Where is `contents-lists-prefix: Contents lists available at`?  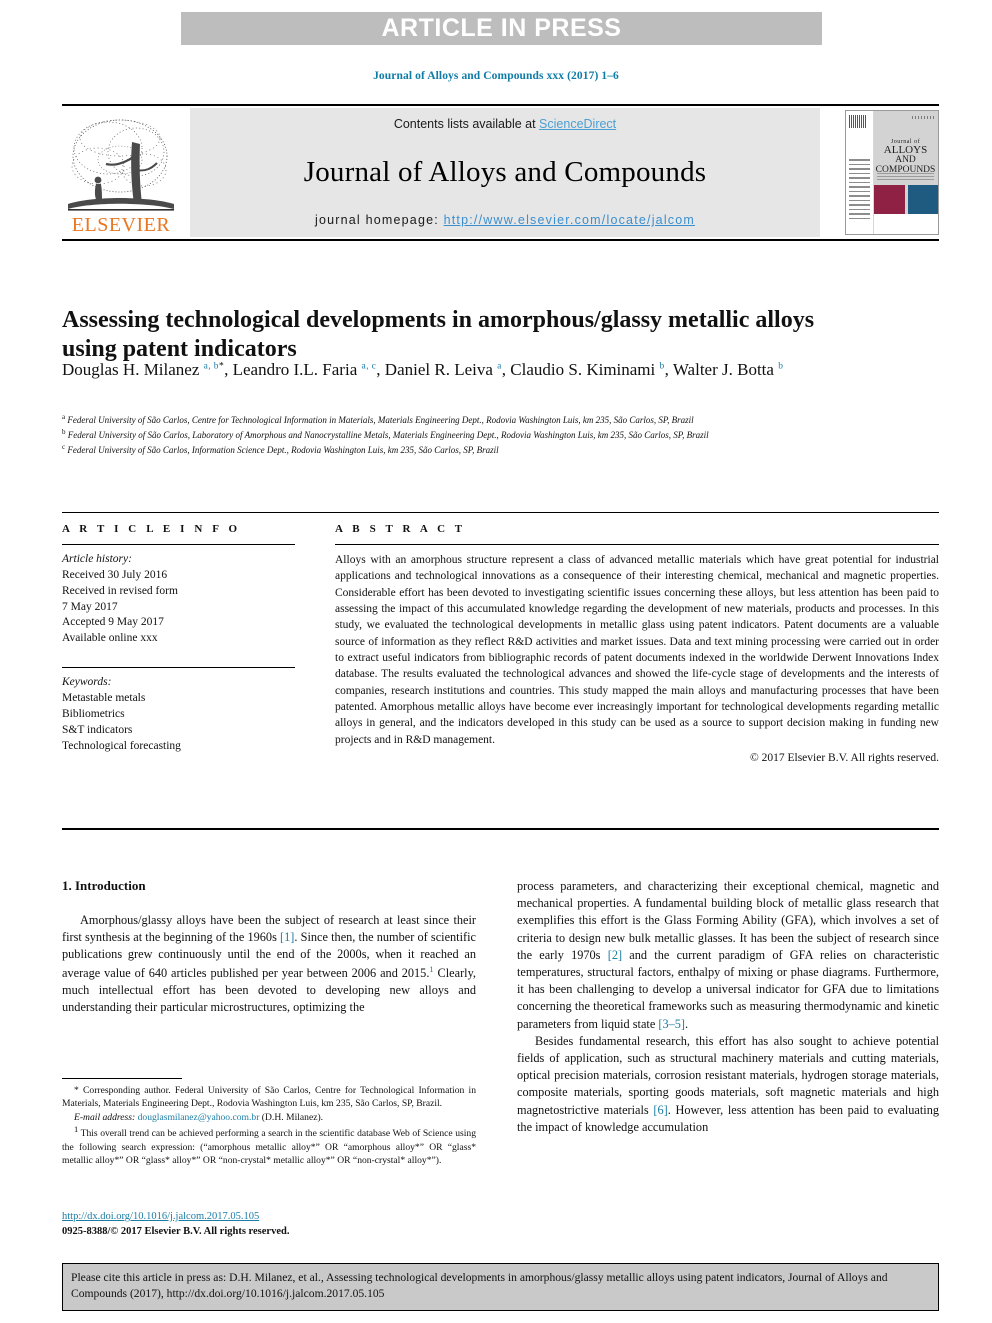
contents-lists-prefix: Contents lists available at is located at coordinates (466, 124).